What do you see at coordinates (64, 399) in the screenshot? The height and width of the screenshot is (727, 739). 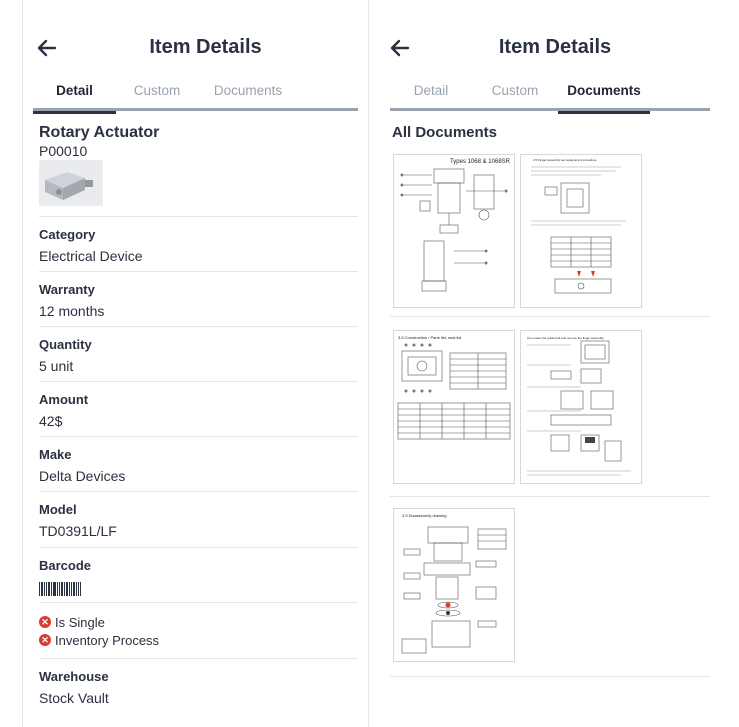 I see `field-label: Amount` at bounding box center [64, 399].